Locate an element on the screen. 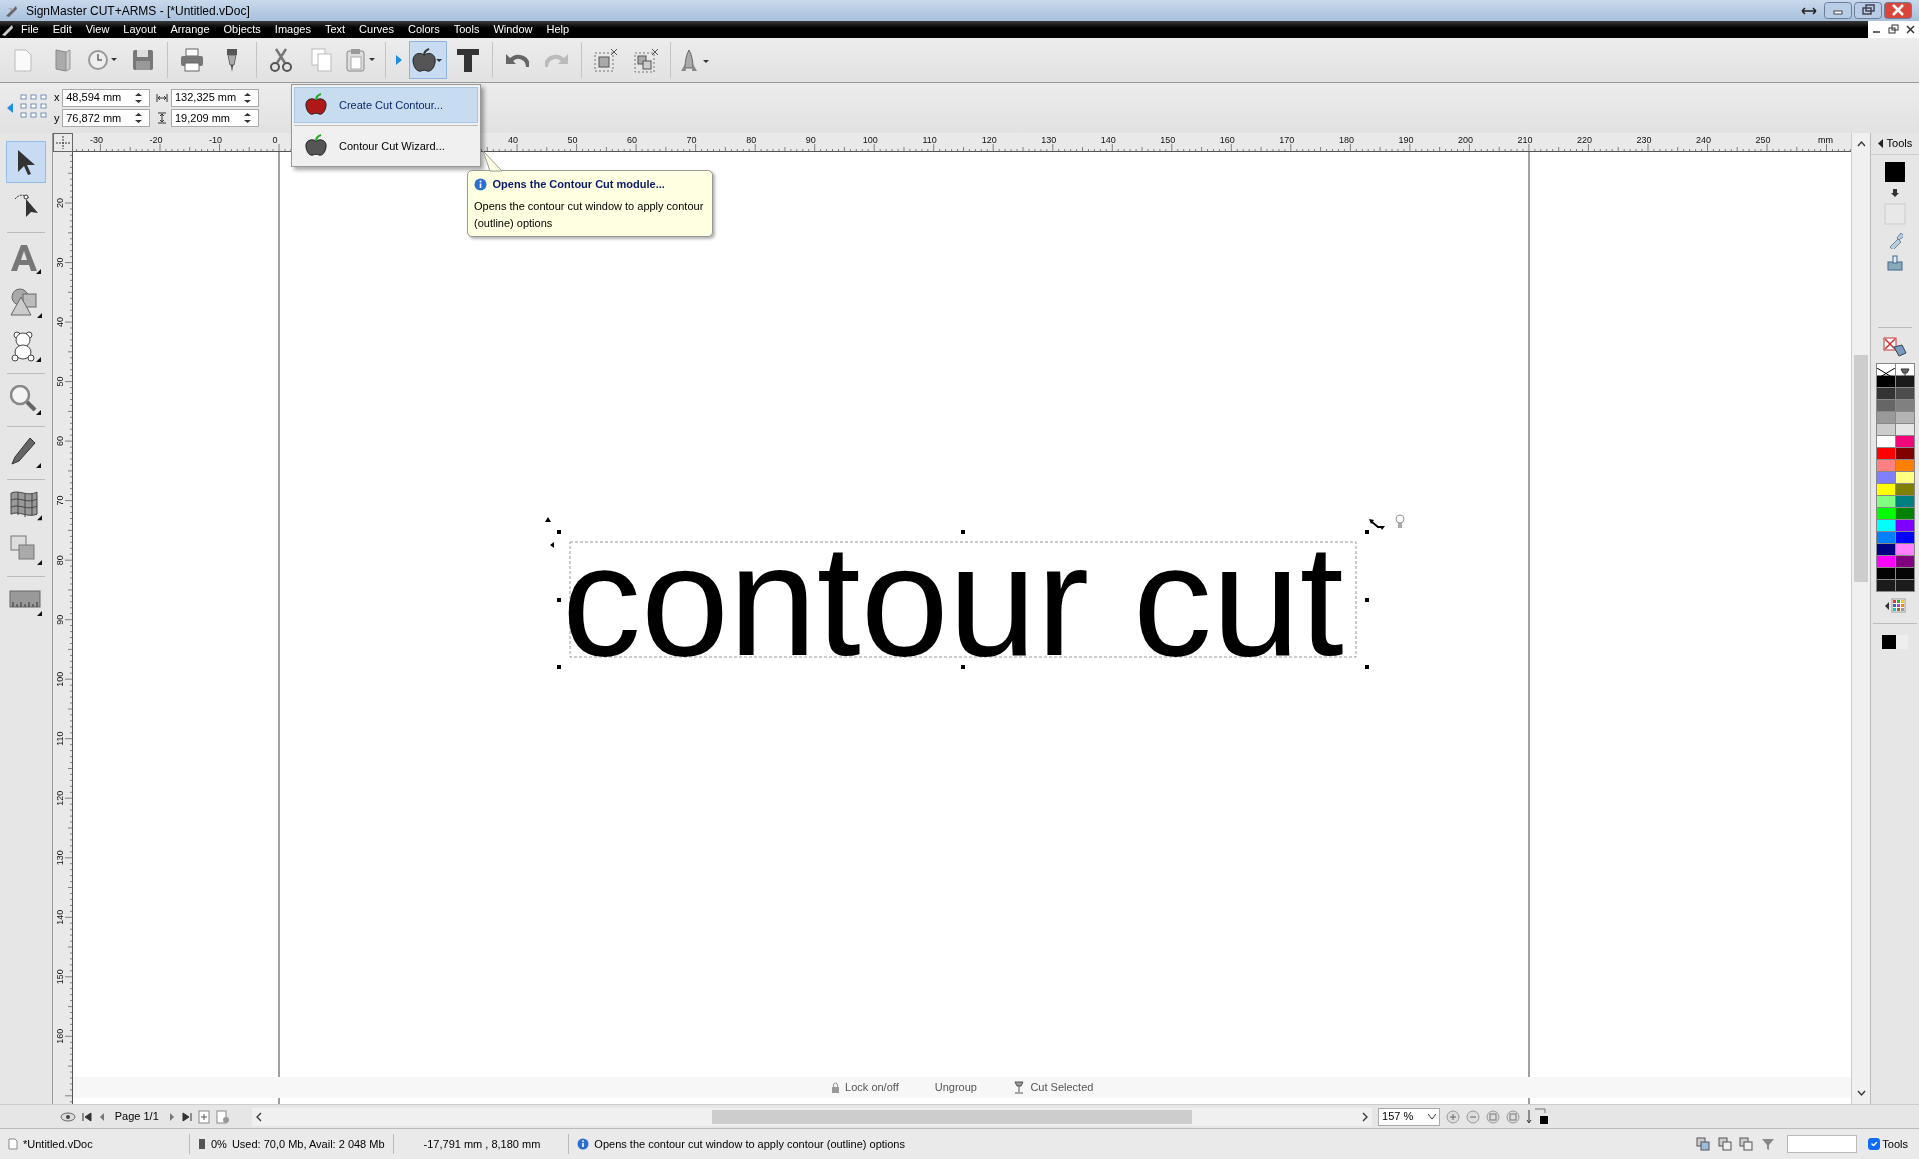  add-page-icon is located at coordinates (203, 1116).